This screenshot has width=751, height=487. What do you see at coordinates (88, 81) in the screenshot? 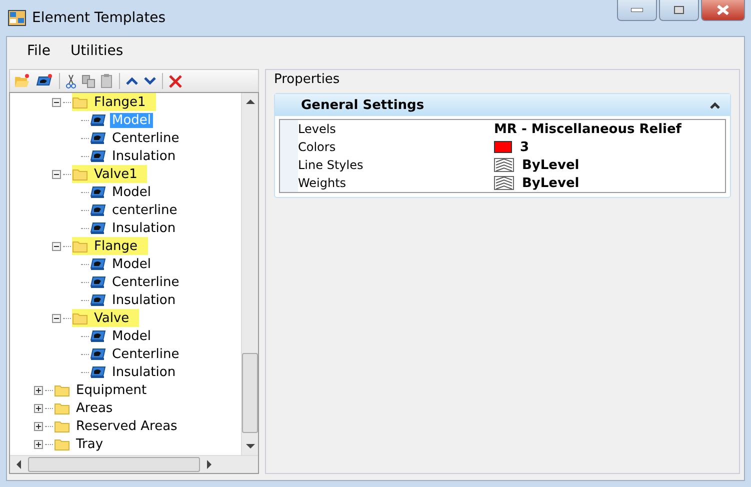
I see `copy-icon` at bounding box center [88, 81].